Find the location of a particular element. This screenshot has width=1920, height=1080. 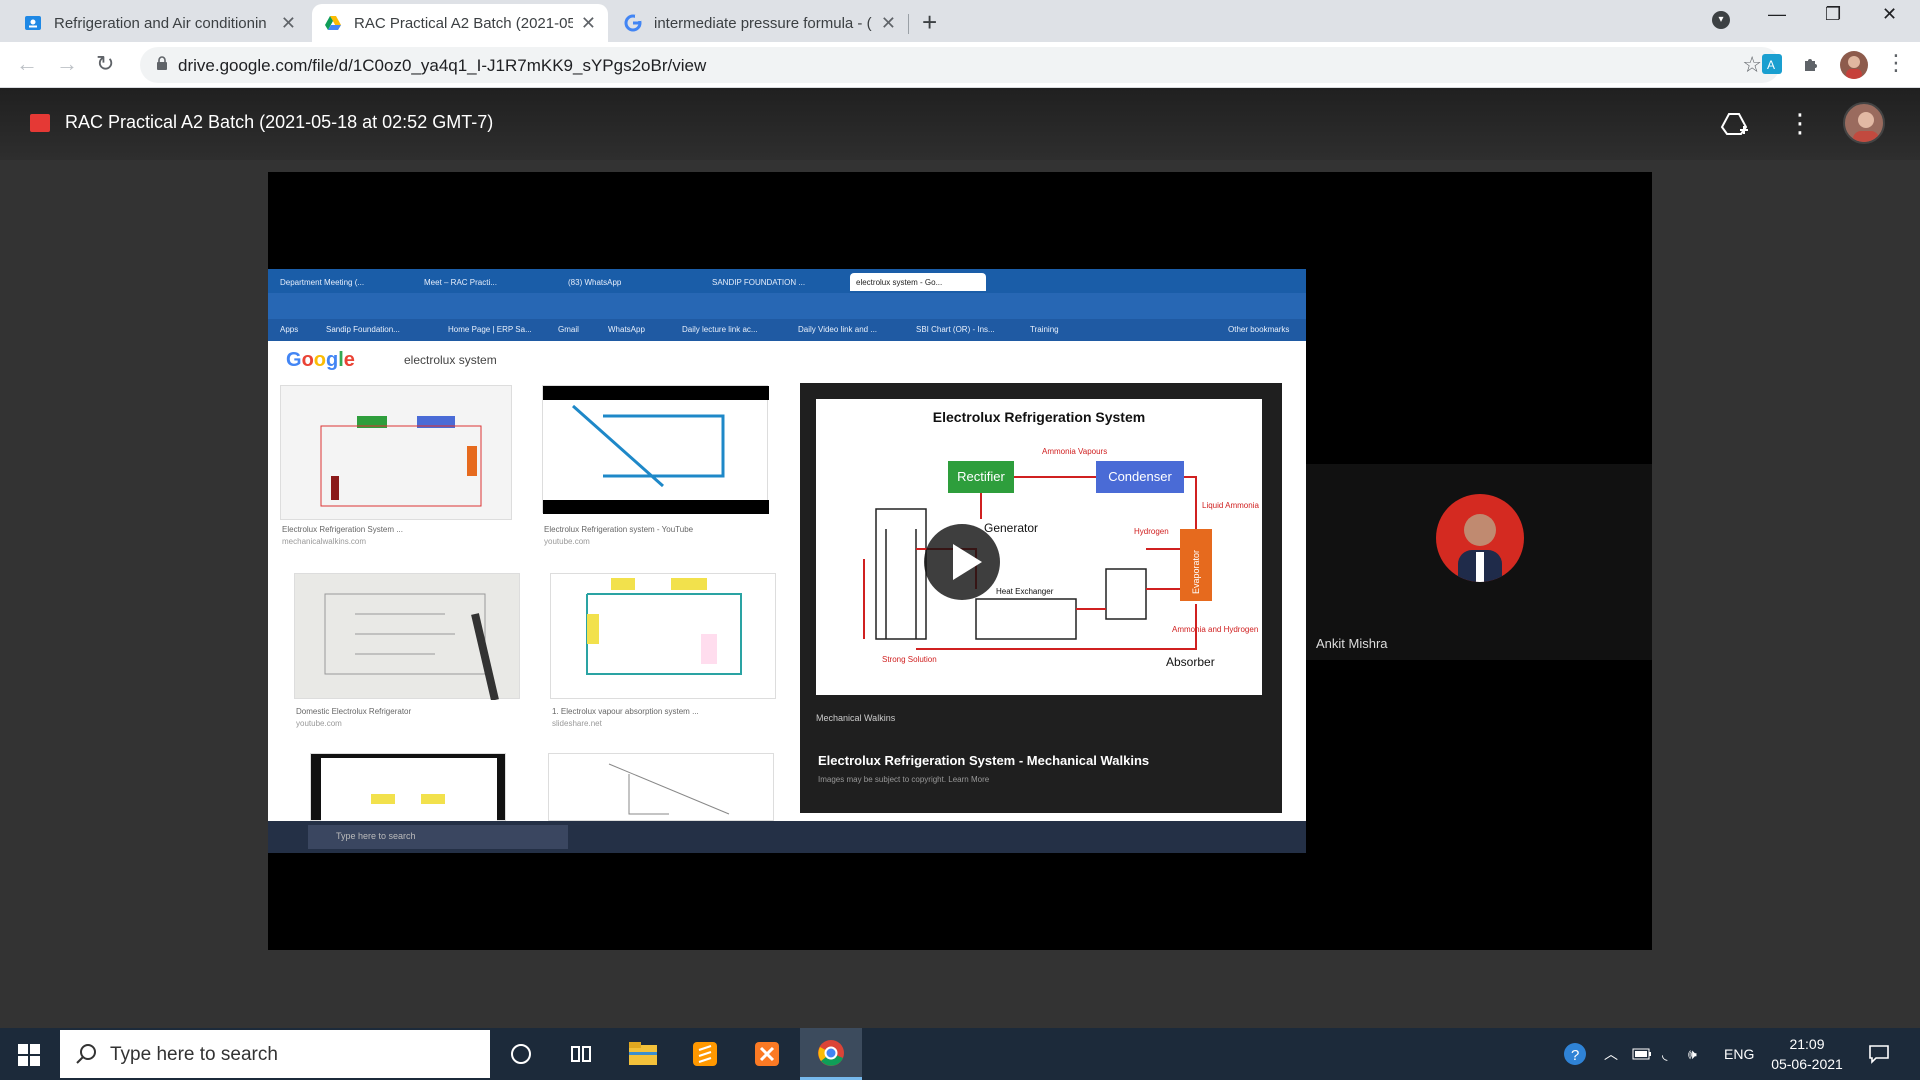

google-drive-icon is located at coordinates (333, 23).